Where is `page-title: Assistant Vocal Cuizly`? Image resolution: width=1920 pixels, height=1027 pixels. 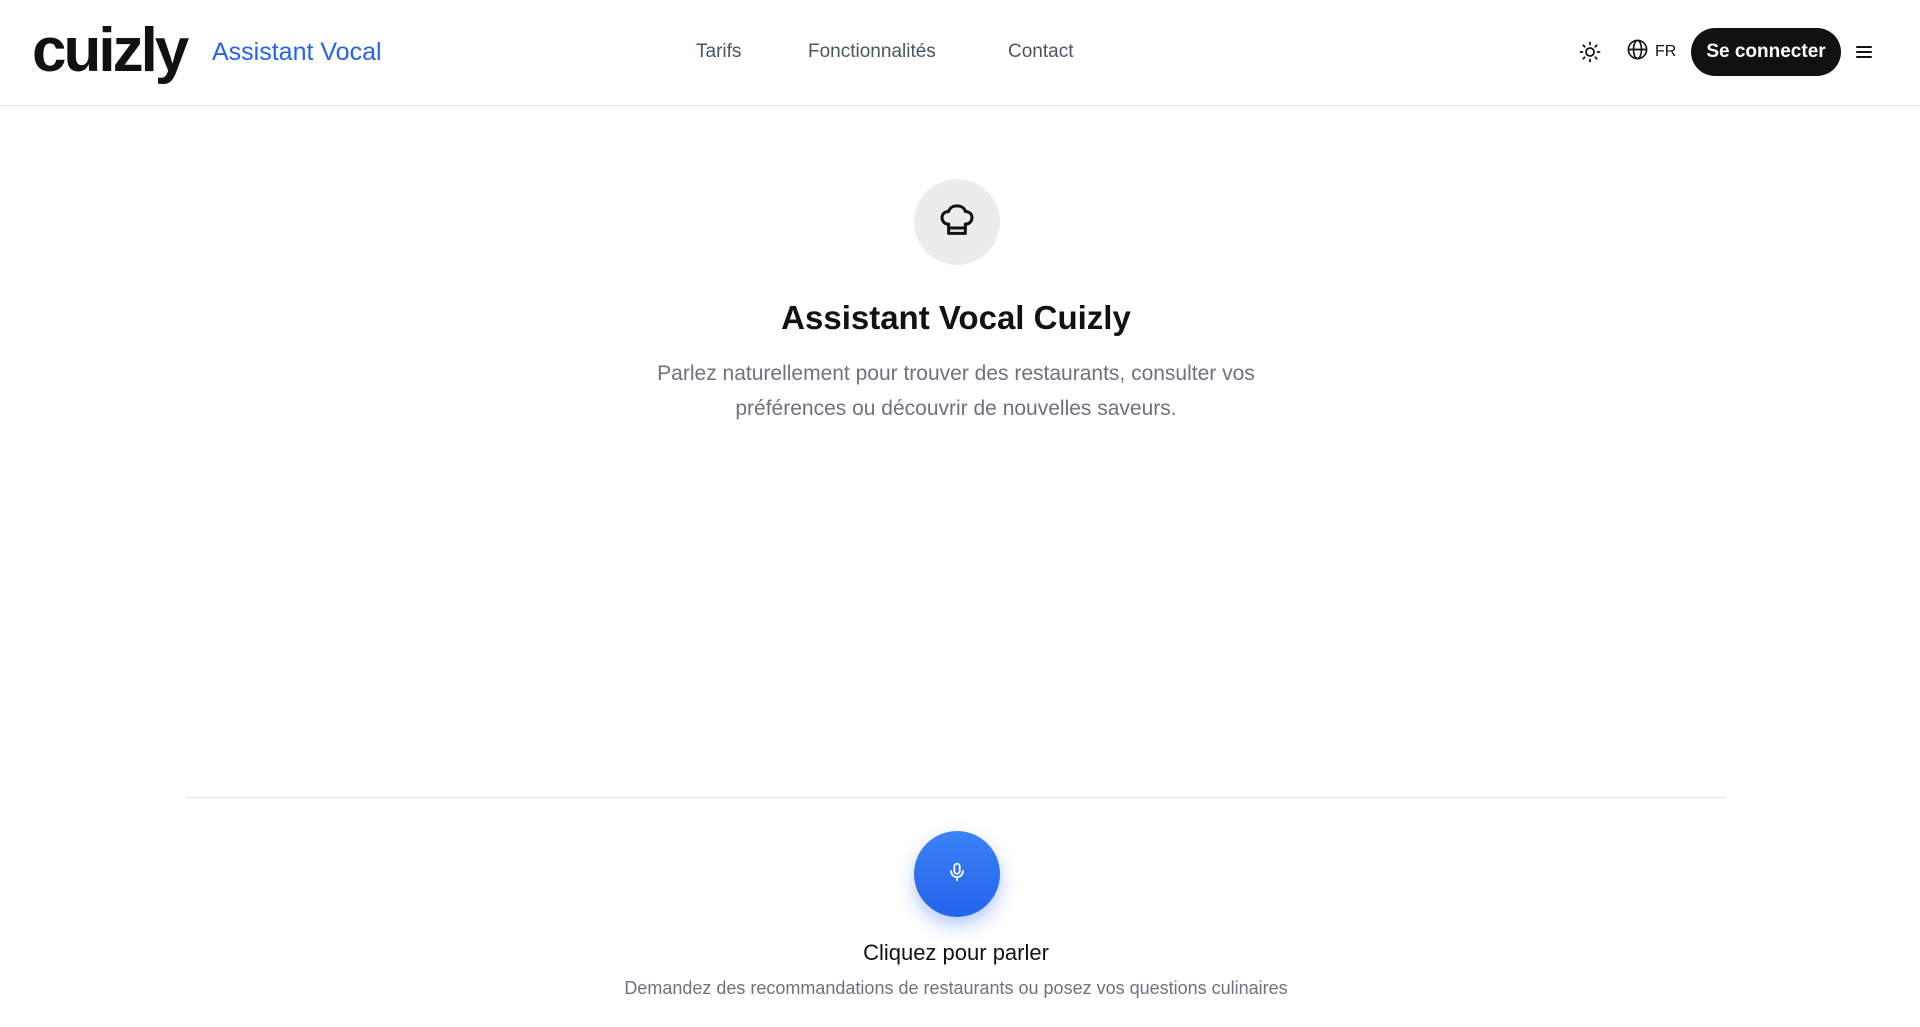 page-title: Assistant Vocal Cuizly is located at coordinates (956, 317).